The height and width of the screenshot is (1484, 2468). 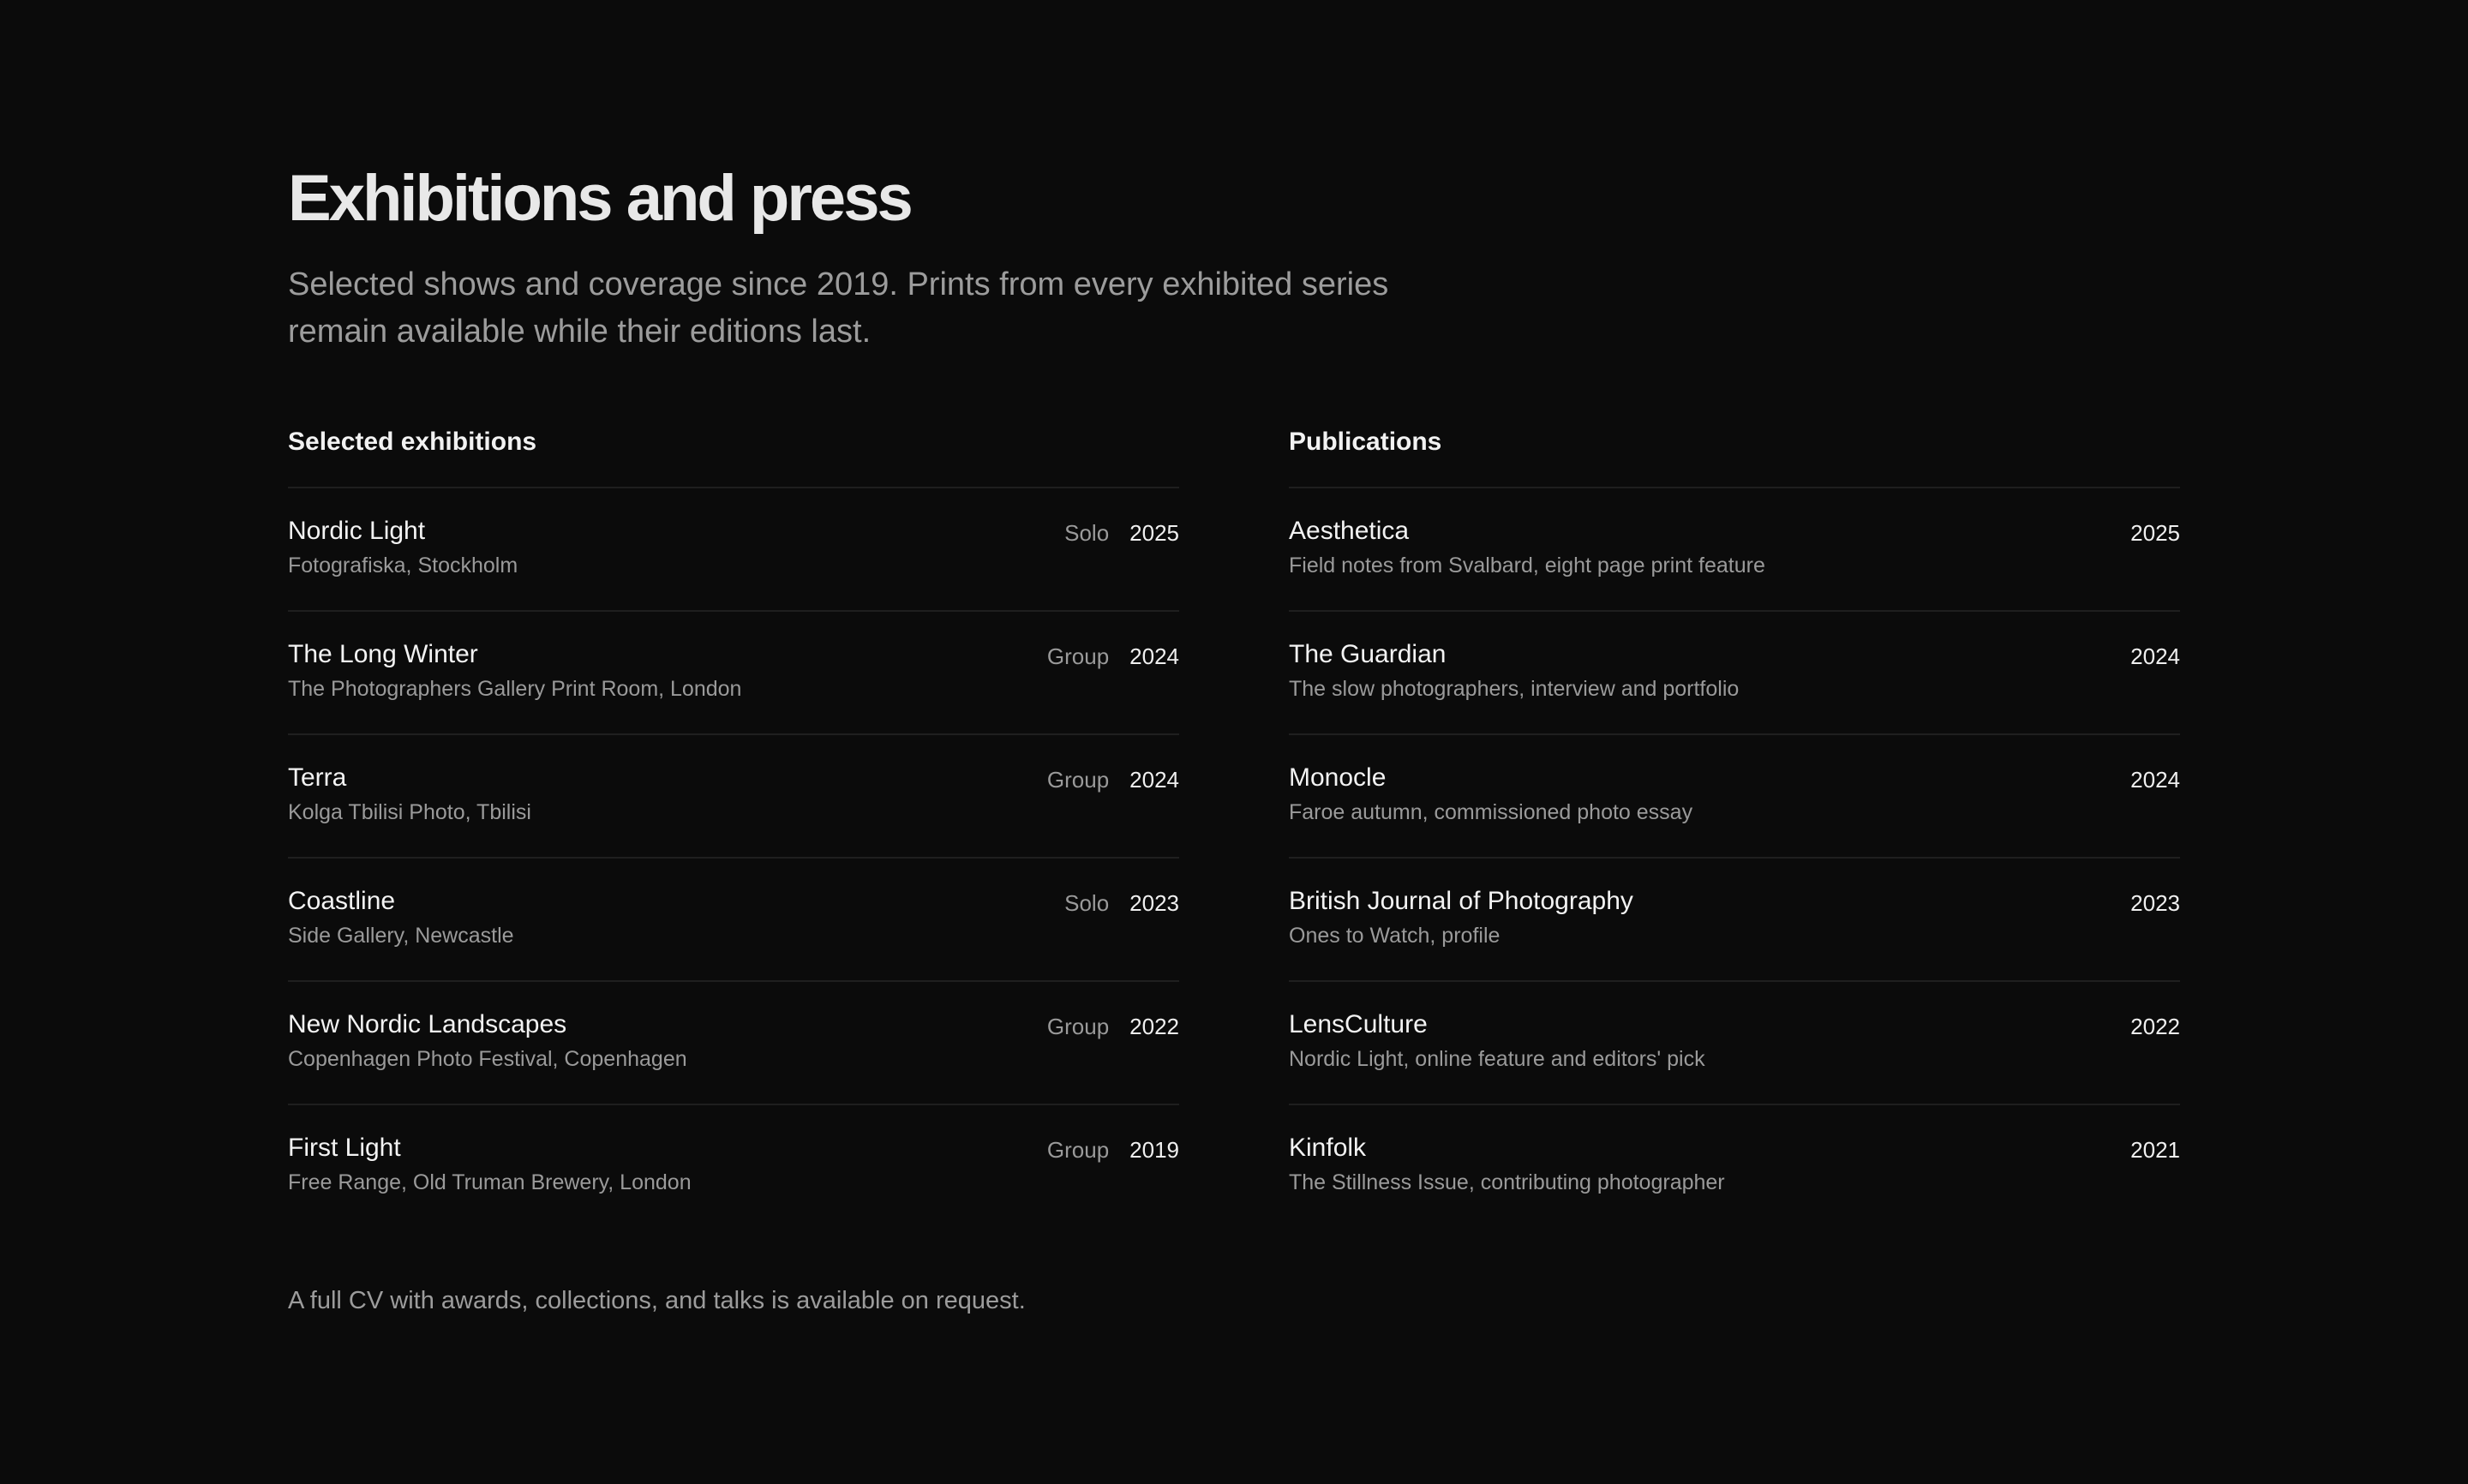 I want to click on publication-year: 2022, so click(x=2155, y=1027).